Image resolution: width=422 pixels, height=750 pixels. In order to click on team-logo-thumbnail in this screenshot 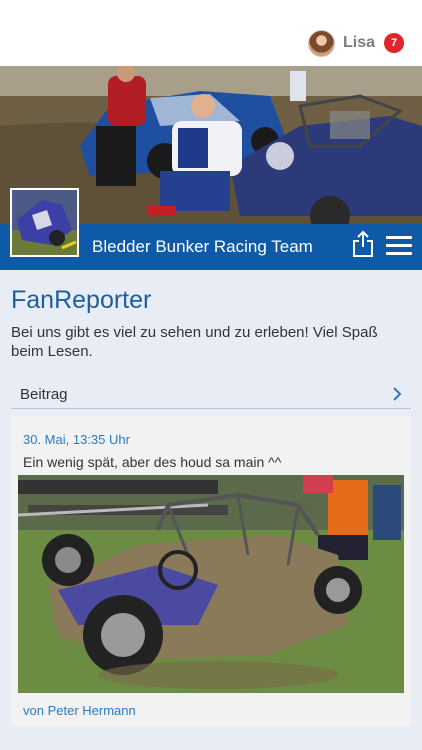, I will do `click(44, 222)`.